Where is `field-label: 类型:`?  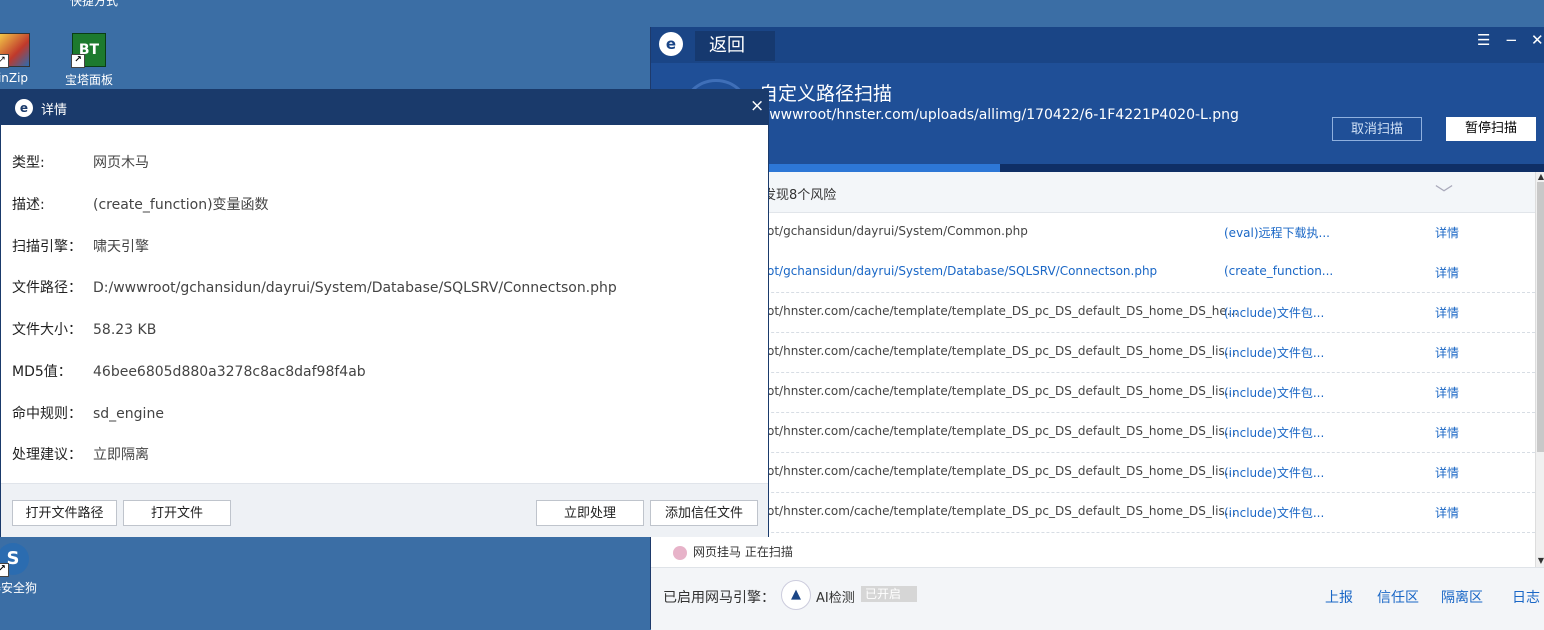 field-label: 类型: is located at coordinates (28, 163).